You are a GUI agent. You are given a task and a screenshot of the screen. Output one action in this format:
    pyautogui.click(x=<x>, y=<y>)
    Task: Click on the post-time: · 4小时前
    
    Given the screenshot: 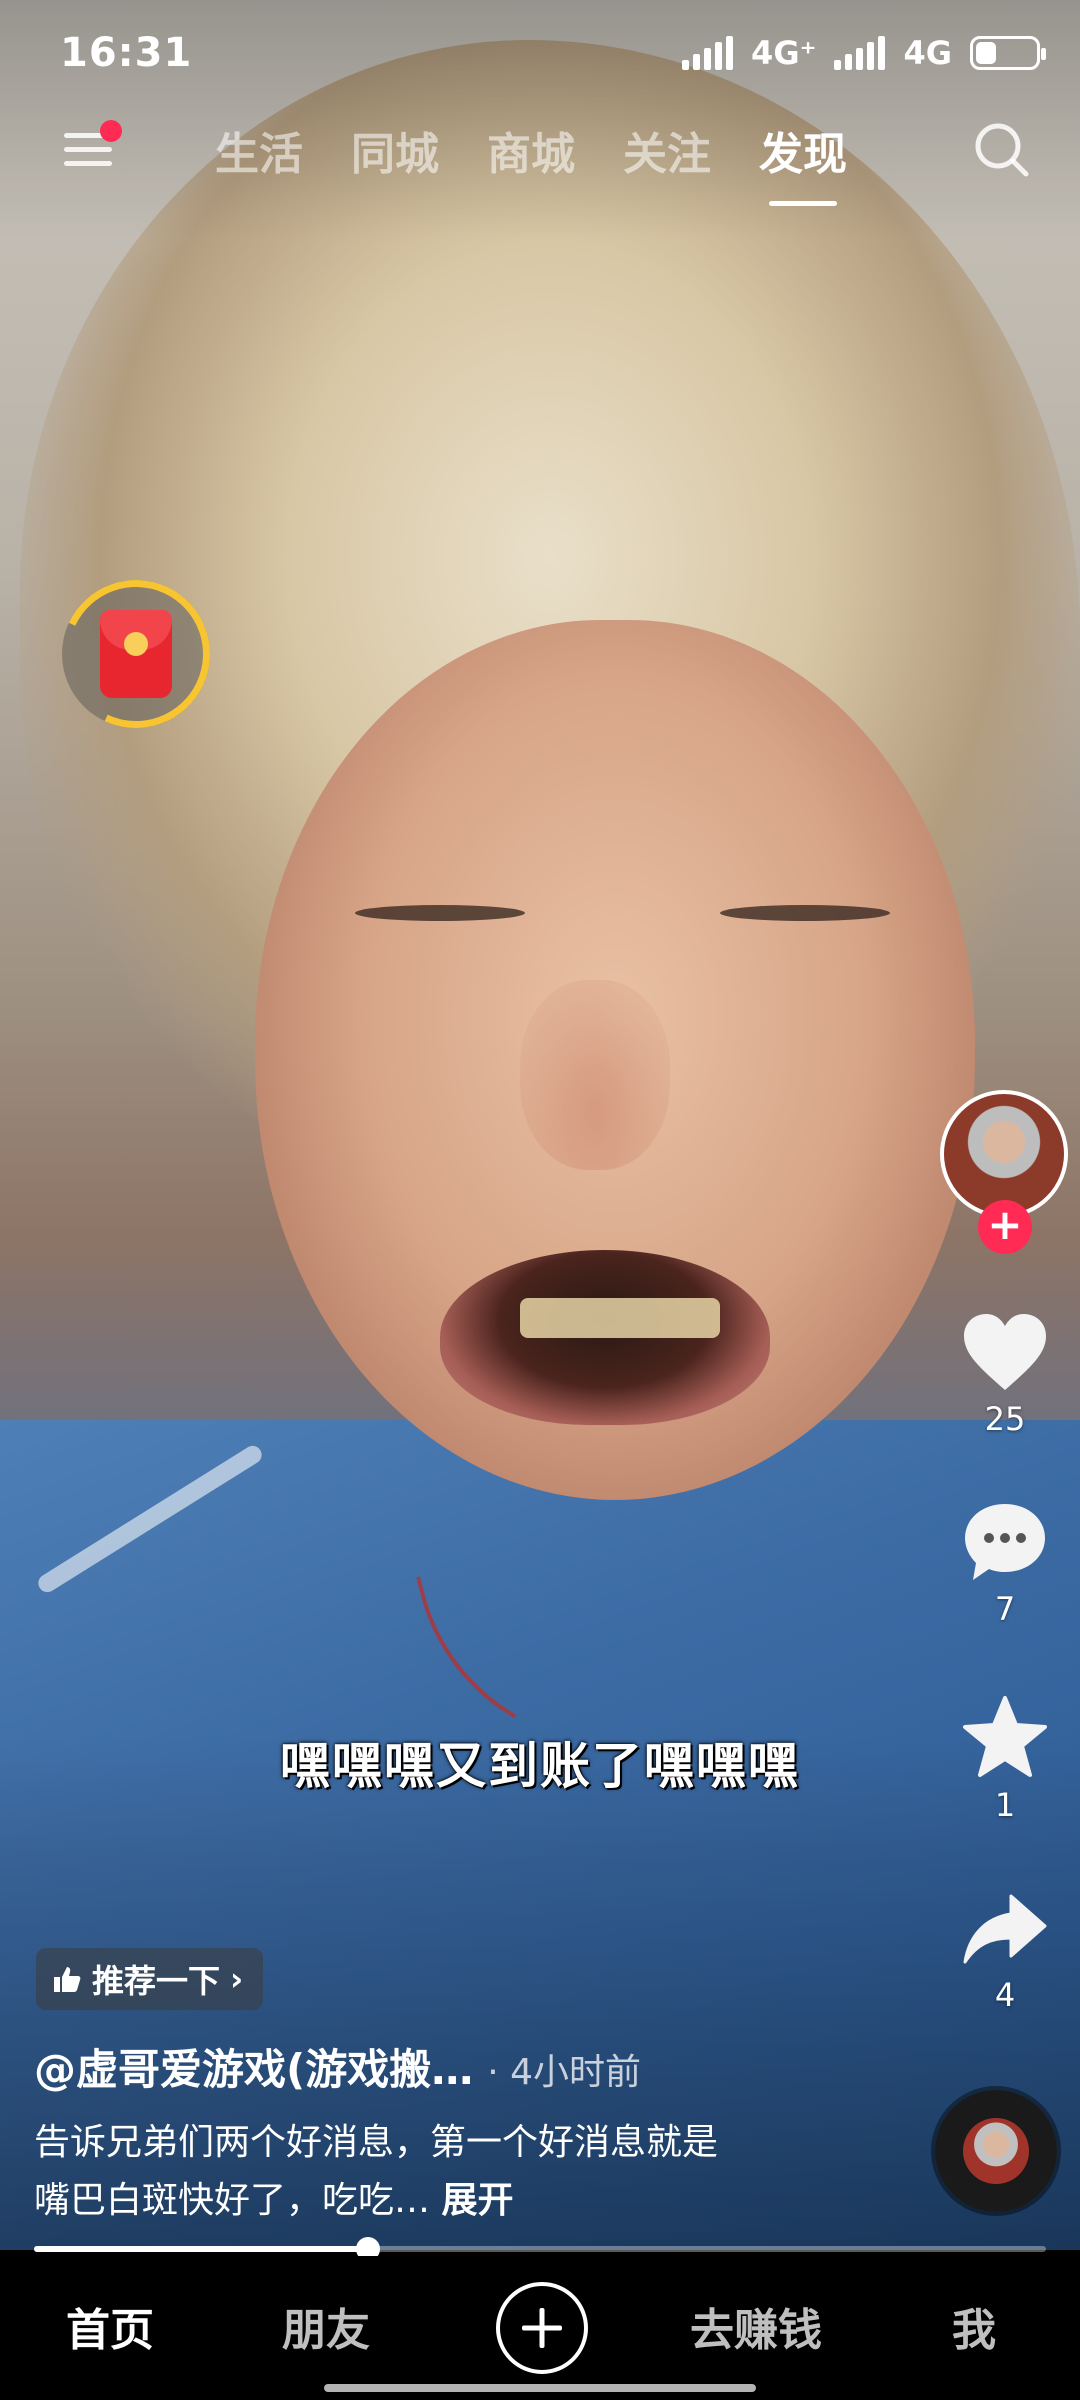 What is the action you would take?
    pyautogui.click(x=564, y=2072)
    